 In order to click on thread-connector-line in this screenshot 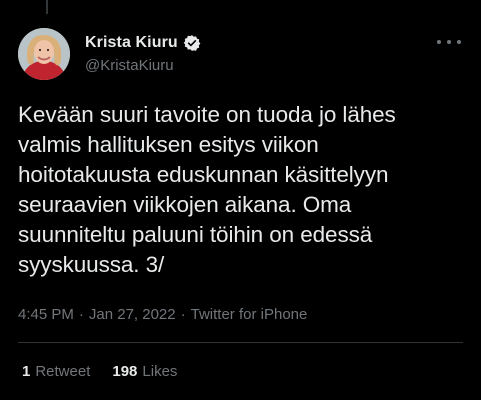, I will do `click(47, 7)`.